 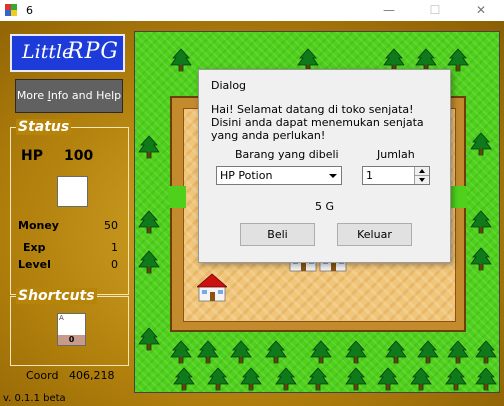 What do you see at coordinates (71, 340) in the screenshot?
I see `shortcut-count: 0` at bounding box center [71, 340].